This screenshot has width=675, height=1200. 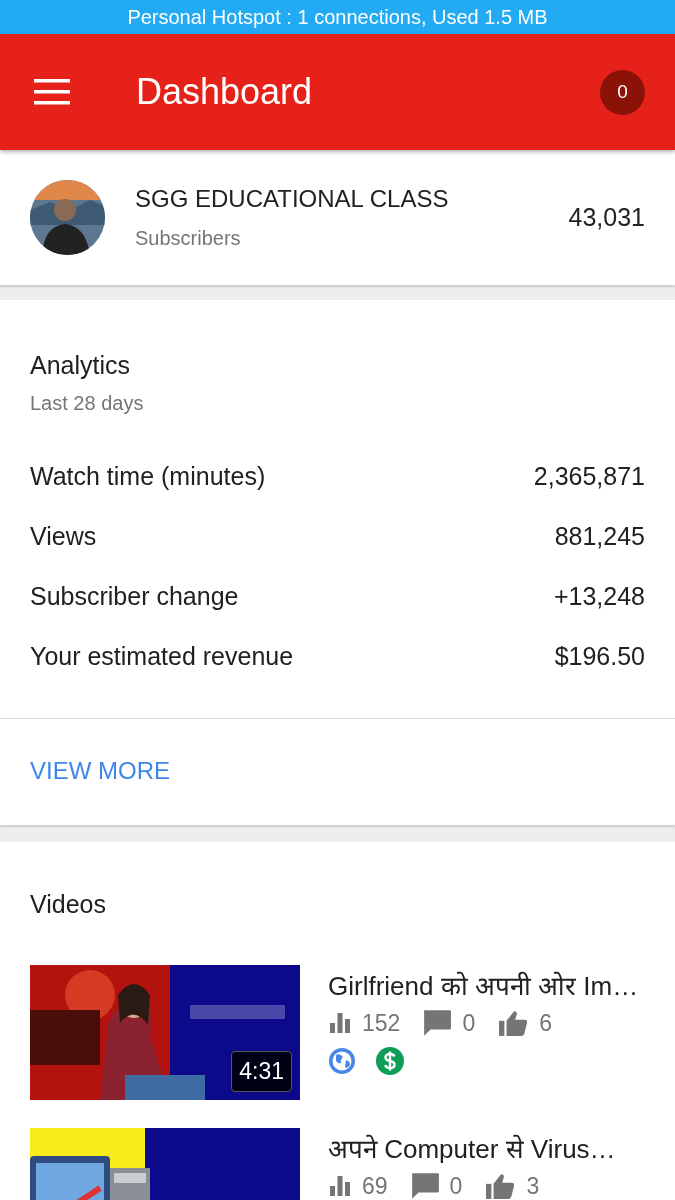 What do you see at coordinates (53, 92) in the screenshot?
I see `menu-icon` at bounding box center [53, 92].